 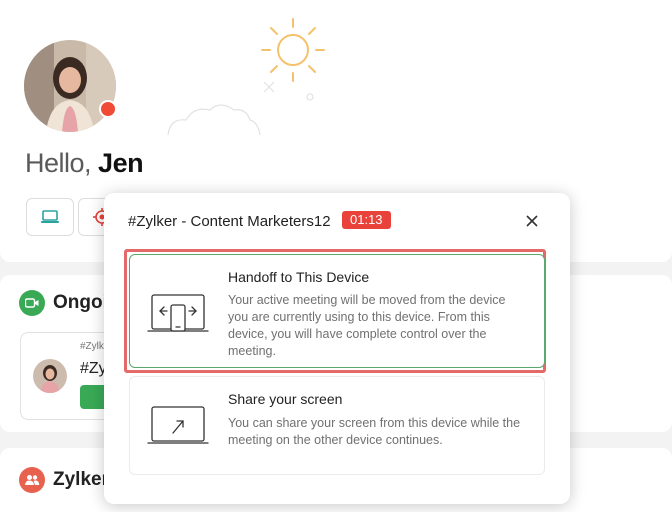 What do you see at coordinates (92, 346) in the screenshot?
I see `meeting-card-subtitle: #Zylk` at bounding box center [92, 346].